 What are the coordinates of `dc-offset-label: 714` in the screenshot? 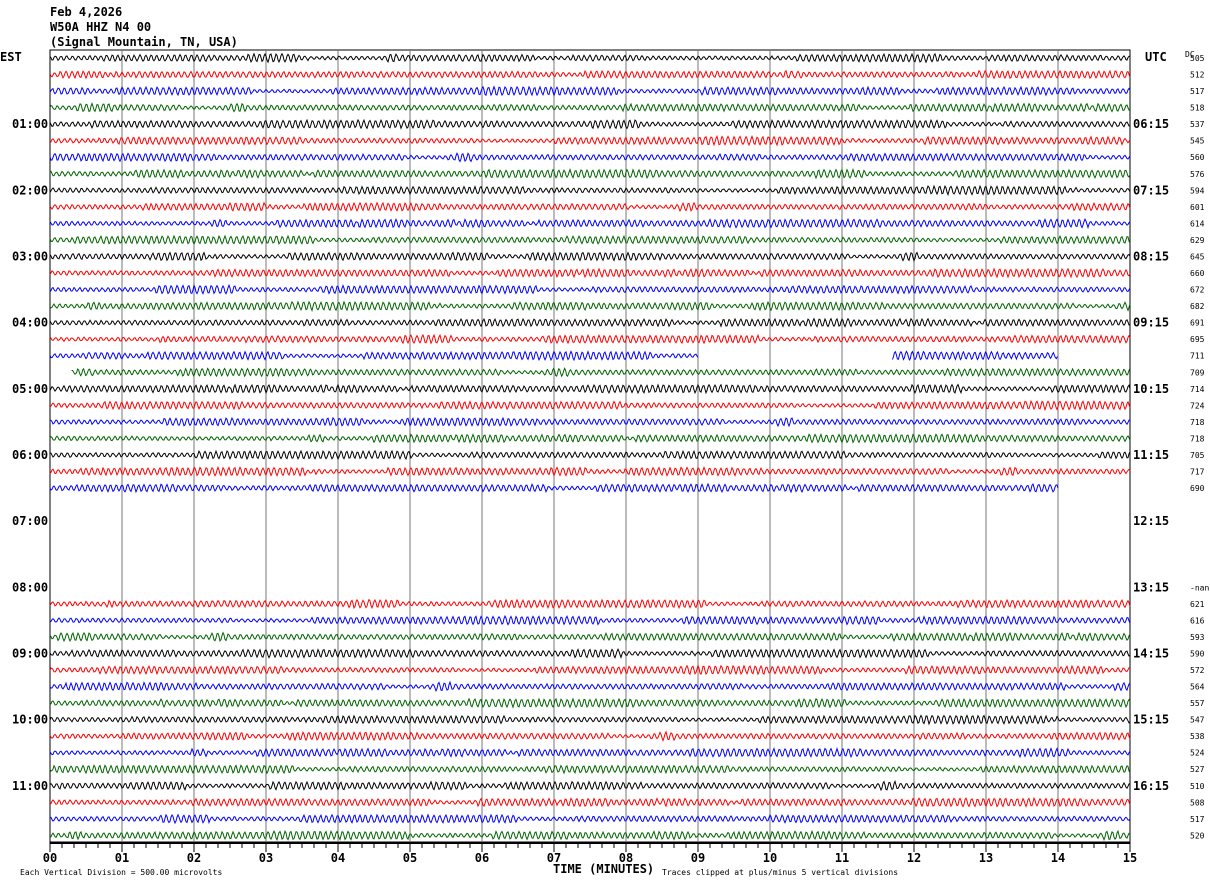 It's located at (1197, 389).